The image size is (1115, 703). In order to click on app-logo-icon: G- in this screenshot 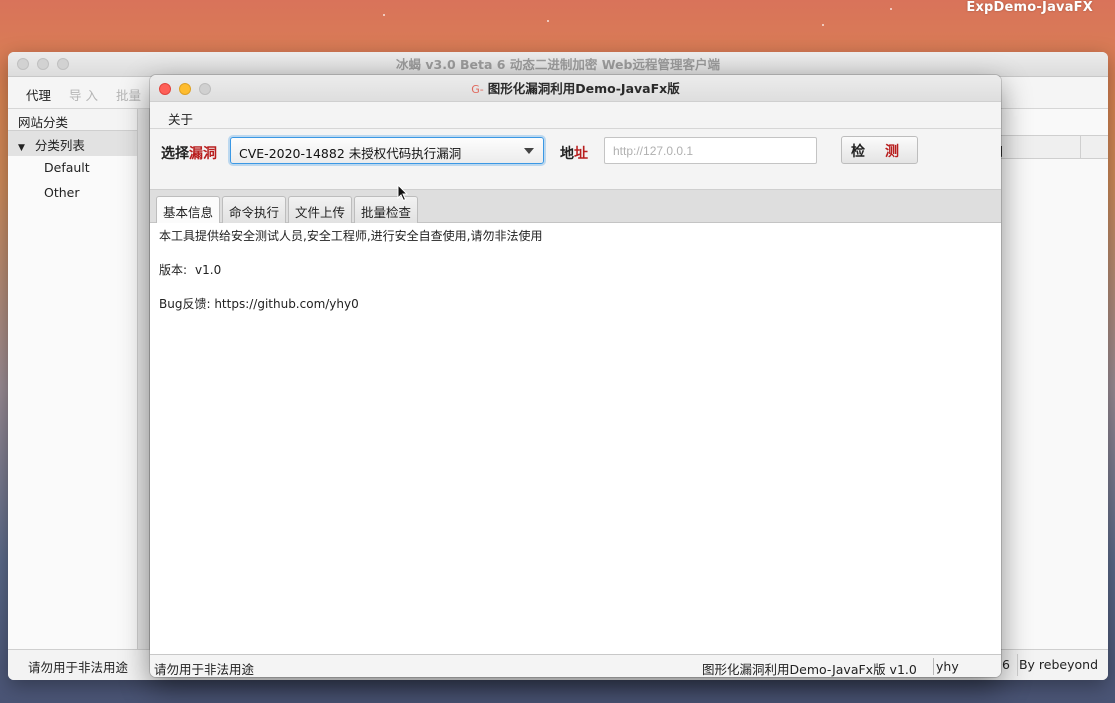, I will do `click(477, 89)`.